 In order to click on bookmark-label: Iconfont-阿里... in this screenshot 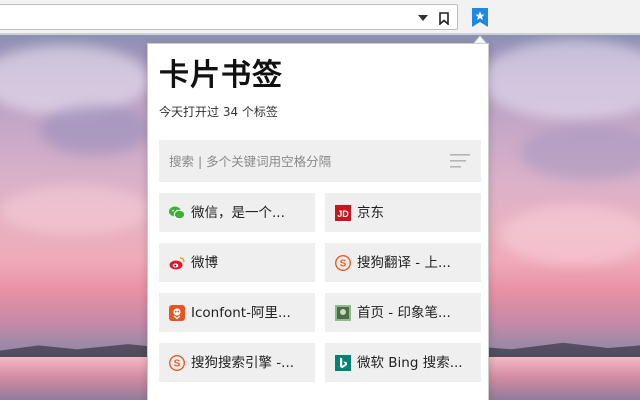, I will do `click(241, 312)`.